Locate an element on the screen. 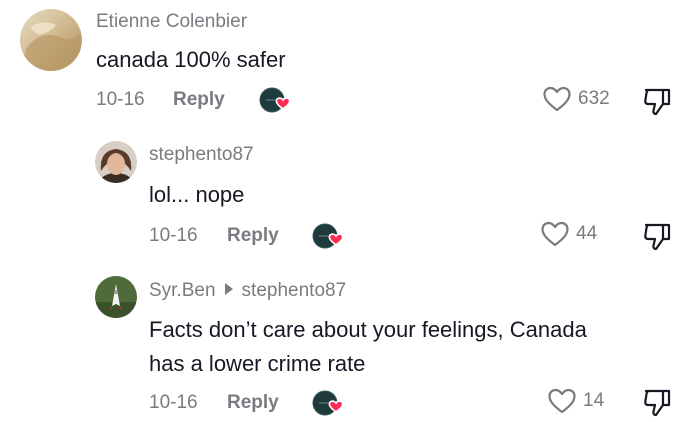  like-button: 14 is located at coordinates (575, 401).